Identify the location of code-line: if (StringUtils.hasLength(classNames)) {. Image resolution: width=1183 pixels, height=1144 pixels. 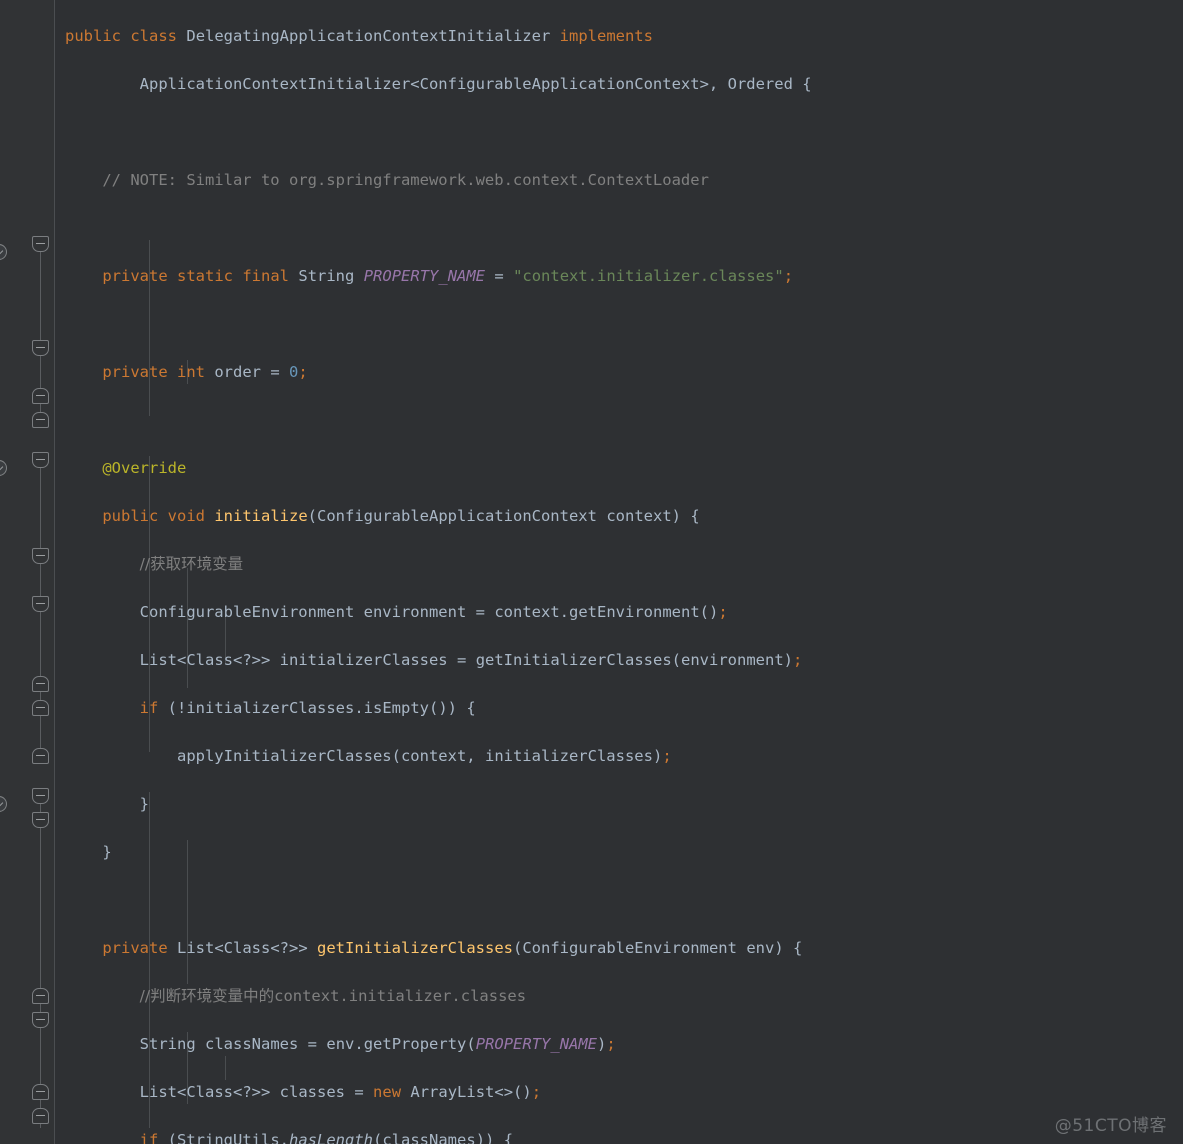
(619, 1136).